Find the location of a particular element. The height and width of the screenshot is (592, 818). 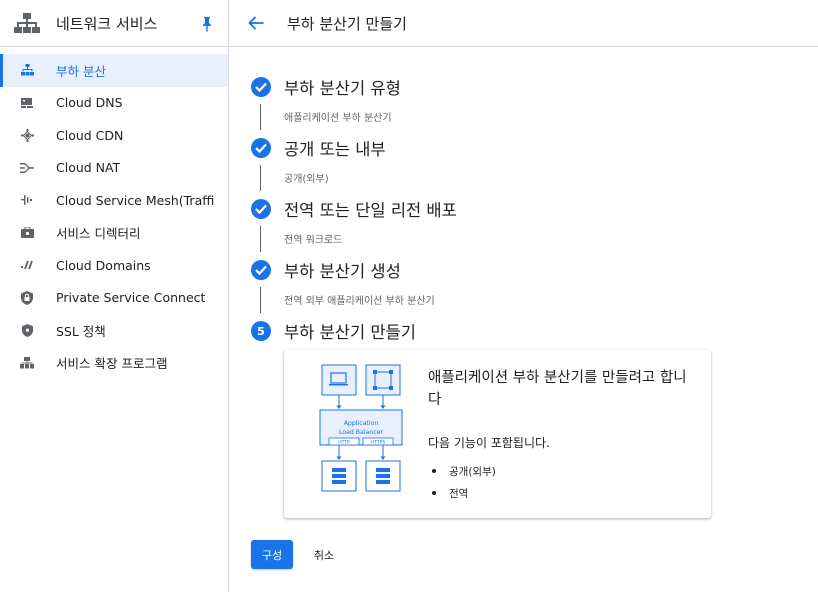

diagram-lb-line1: Application is located at coordinates (361, 423).